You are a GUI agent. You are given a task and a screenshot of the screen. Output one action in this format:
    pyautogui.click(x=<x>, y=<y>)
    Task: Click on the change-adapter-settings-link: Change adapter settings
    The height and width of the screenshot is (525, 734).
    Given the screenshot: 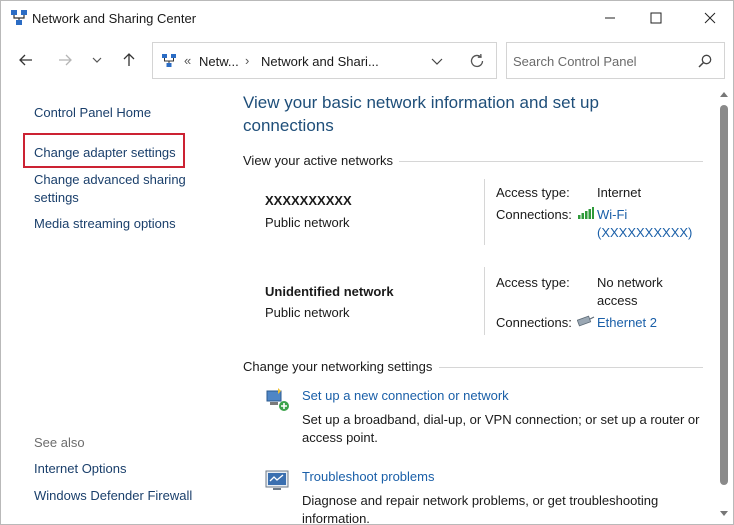 What is the action you would take?
    pyautogui.click(x=105, y=153)
    